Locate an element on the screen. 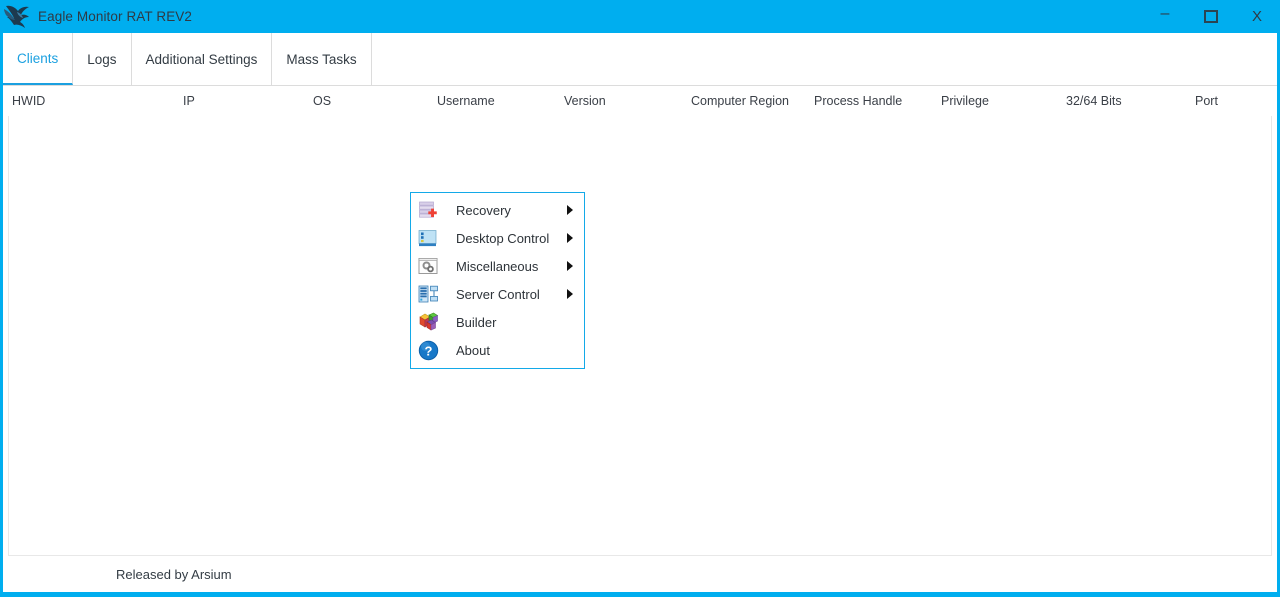 The image size is (1280, 597). about-icon: ? is located at coordinates (428, 350).